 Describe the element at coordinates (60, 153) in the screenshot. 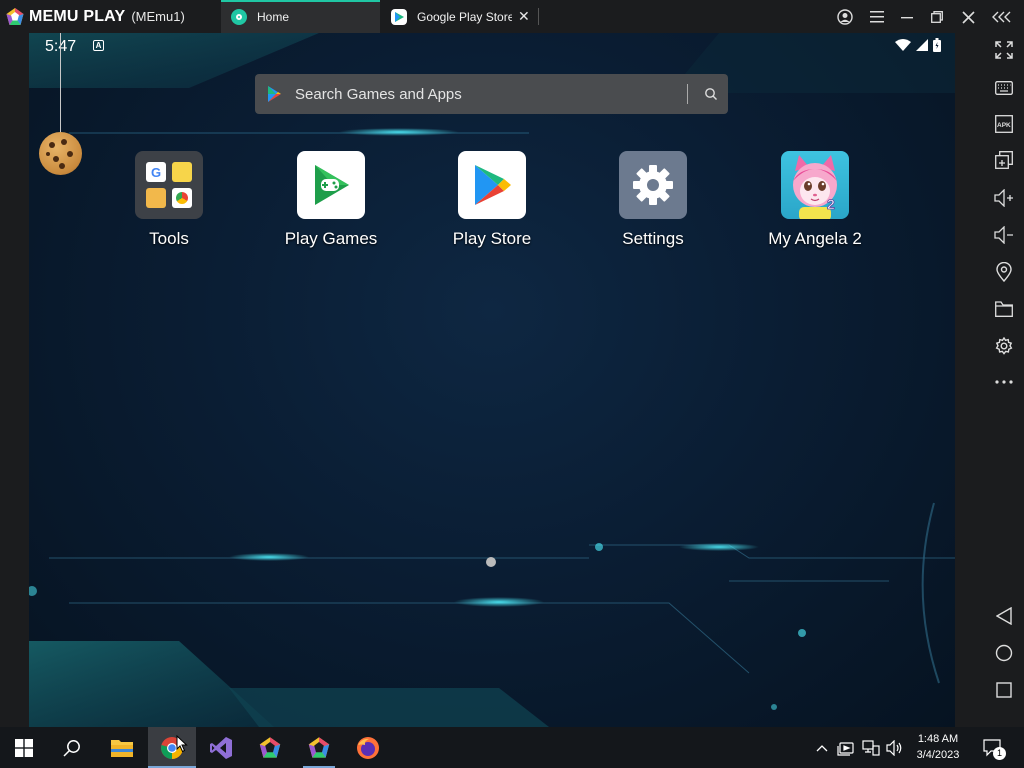

I see `cookie-icon` at that location.